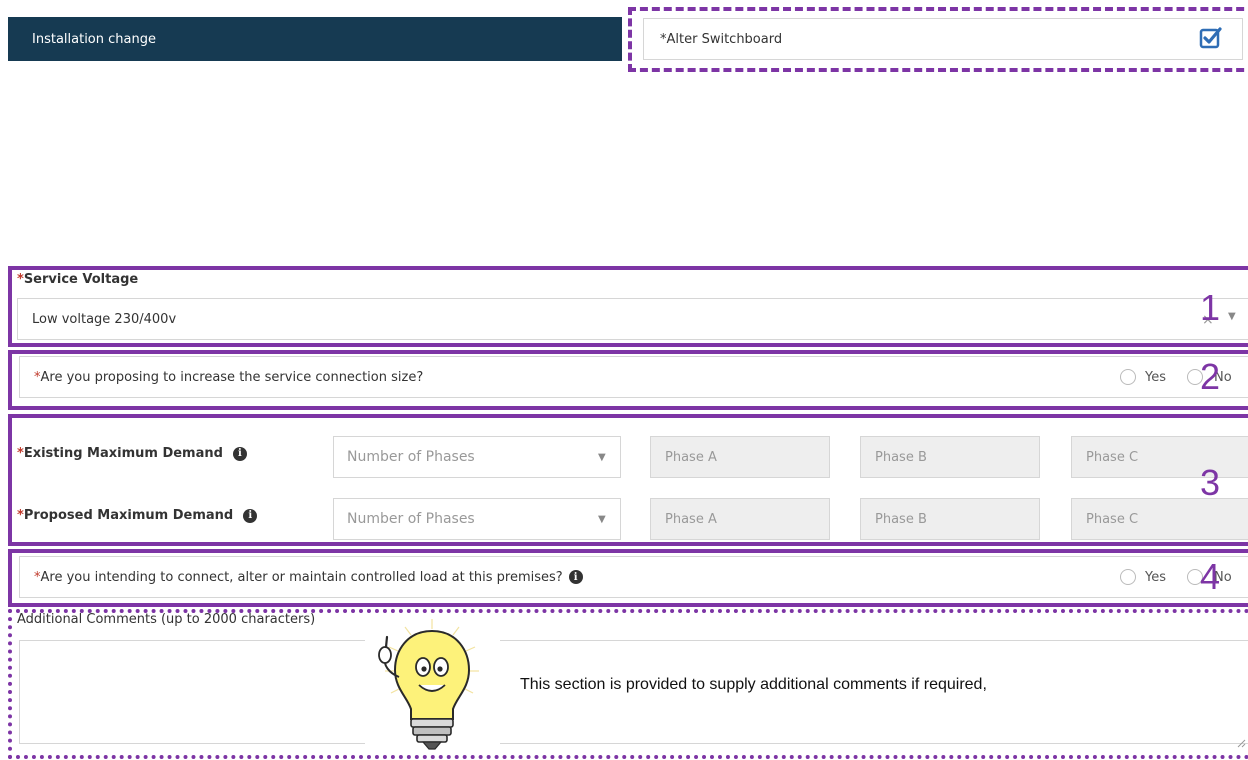  I want to click on alter-switchboard-field: * Alter Switchboard, so click(943, 39).